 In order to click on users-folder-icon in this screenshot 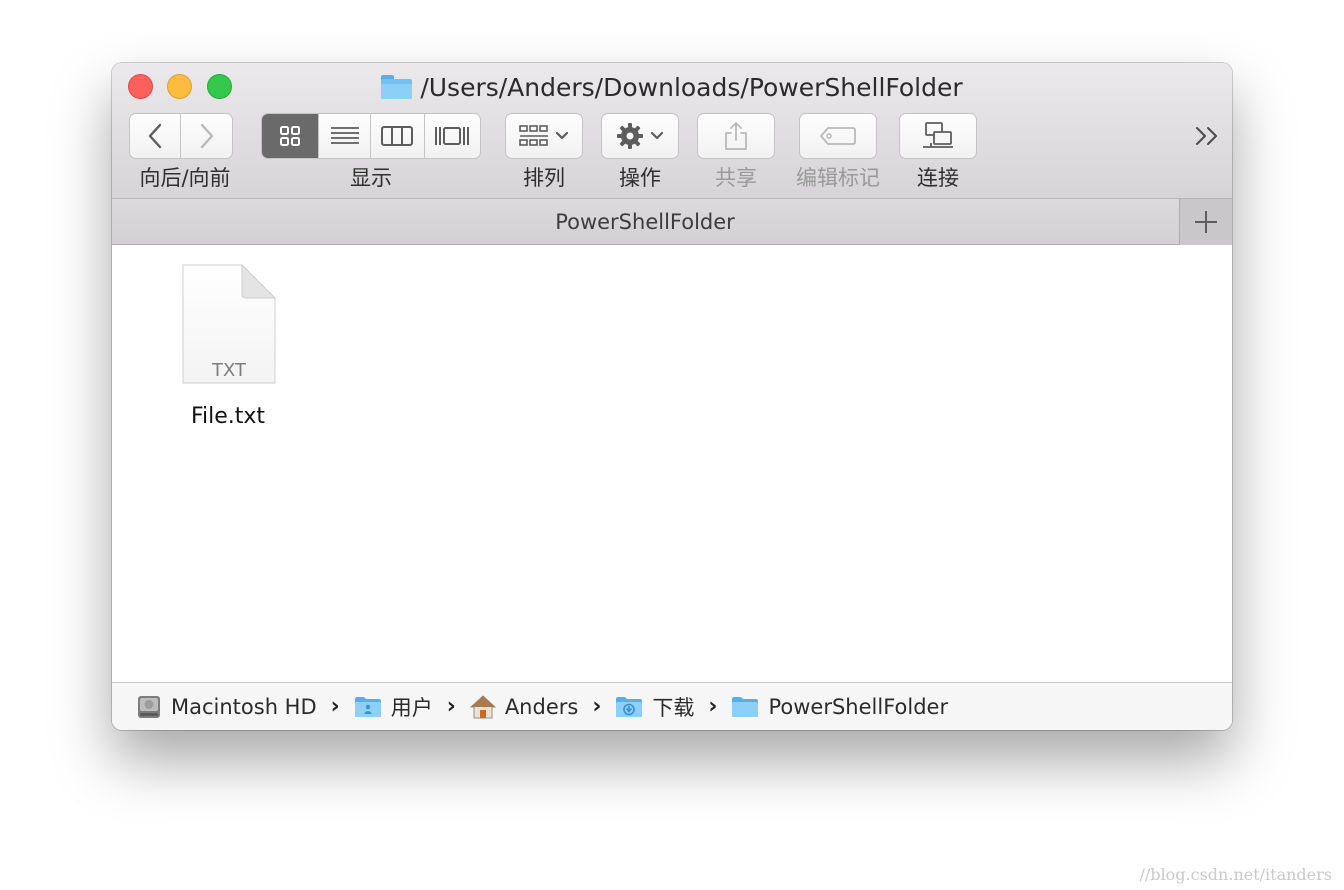, I will do `click(367, 706)`.